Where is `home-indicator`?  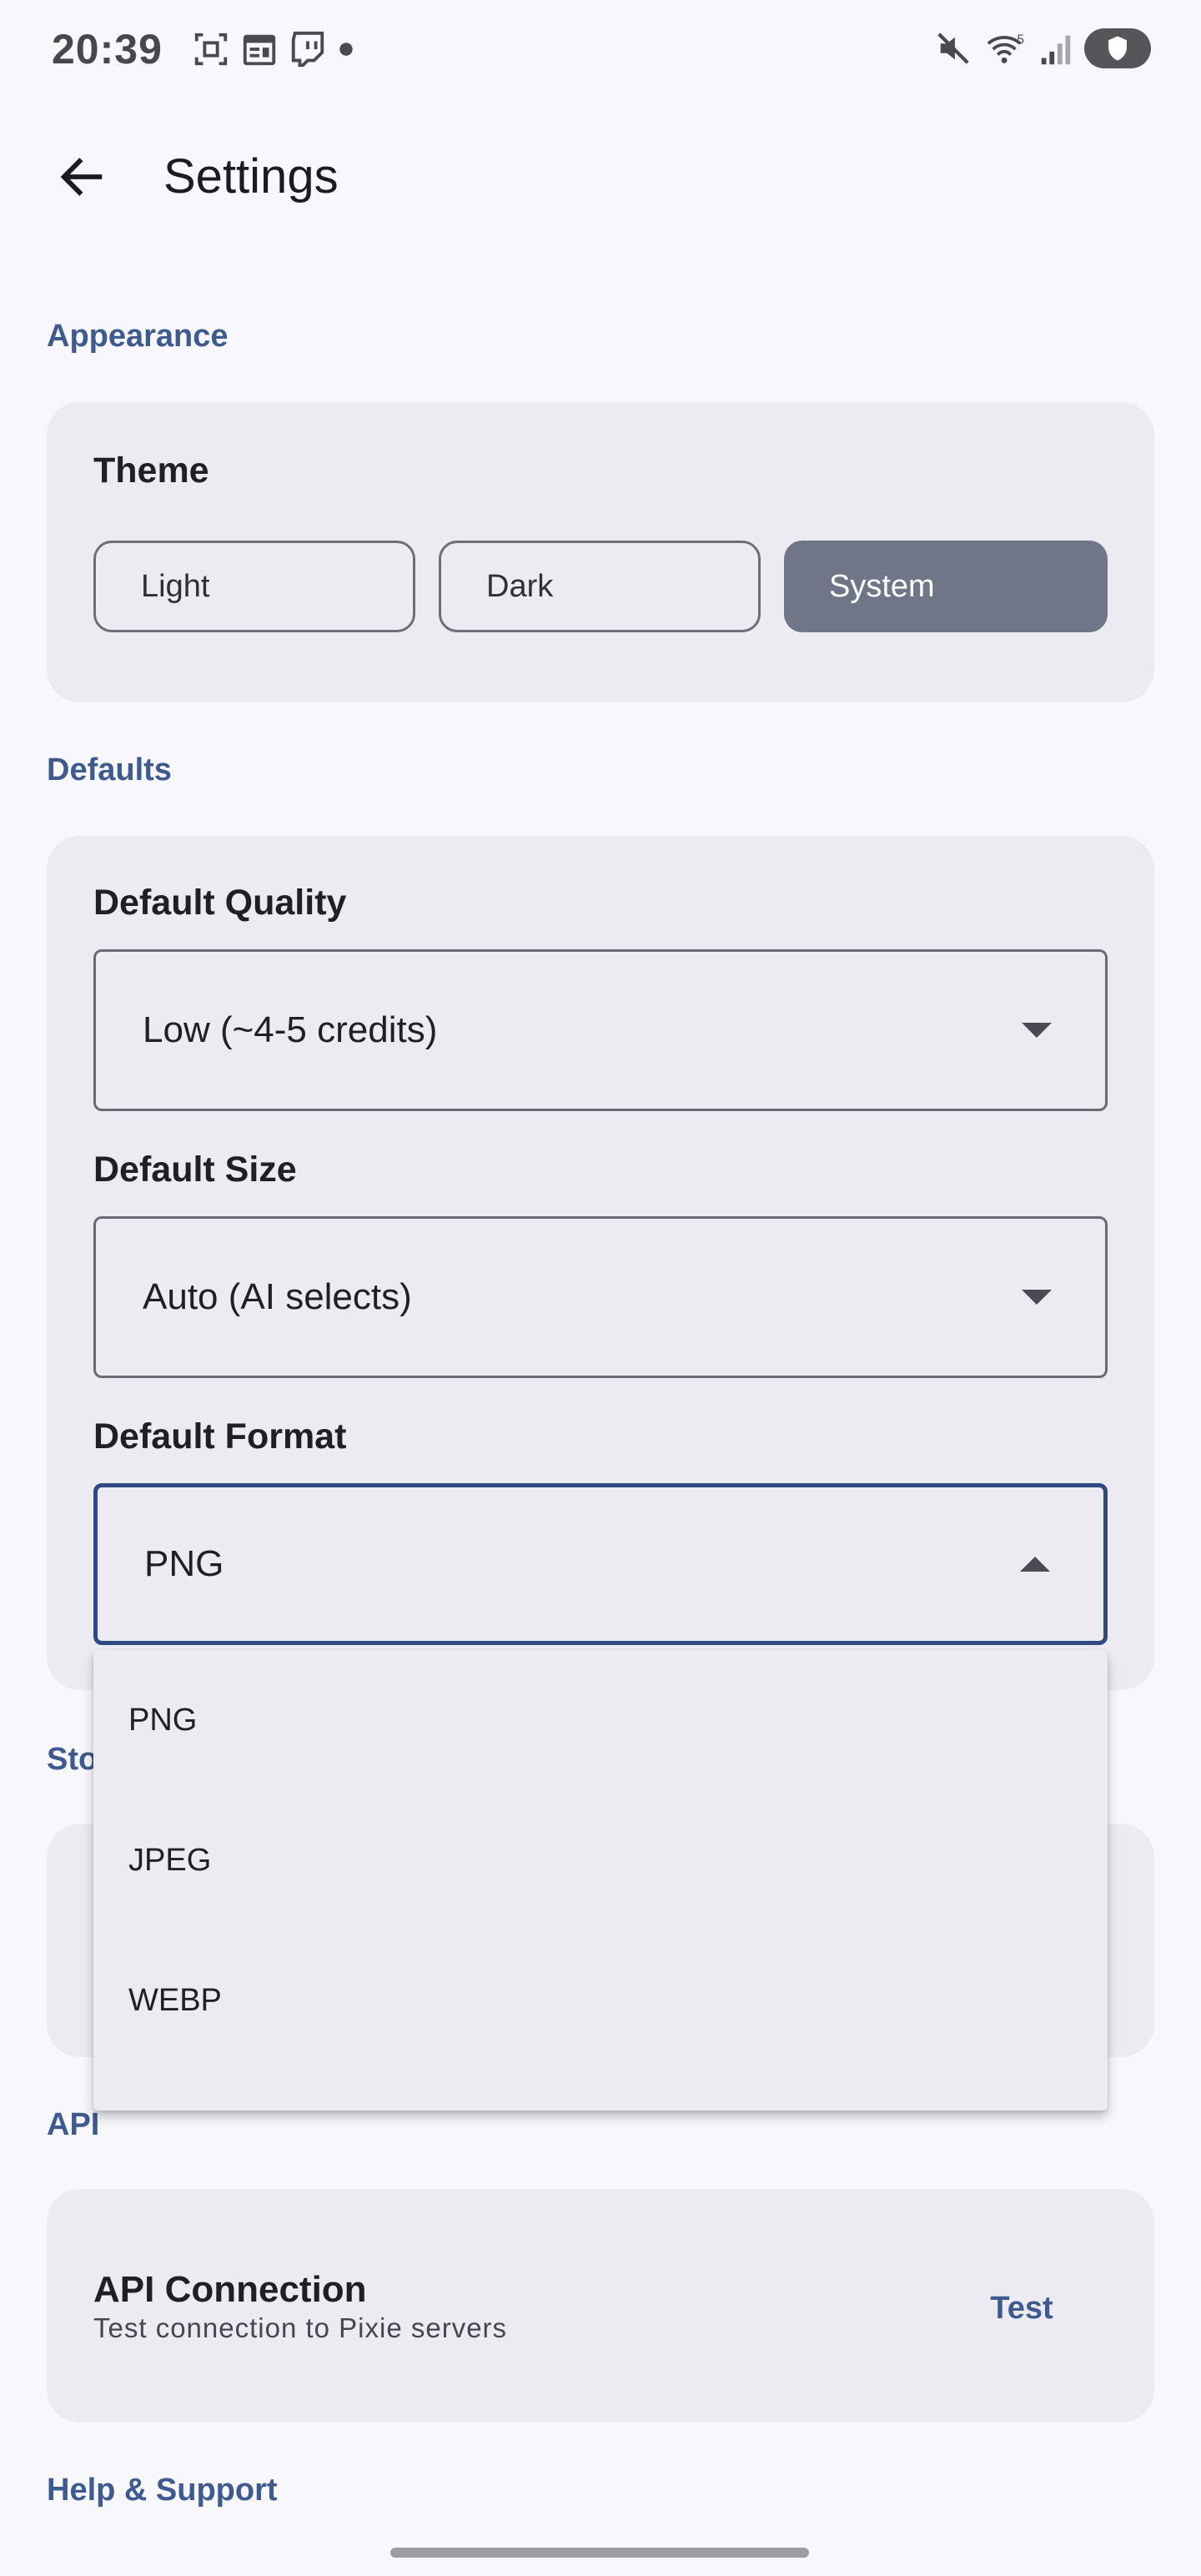
home-indicator is located at coordinates (600, 2553).